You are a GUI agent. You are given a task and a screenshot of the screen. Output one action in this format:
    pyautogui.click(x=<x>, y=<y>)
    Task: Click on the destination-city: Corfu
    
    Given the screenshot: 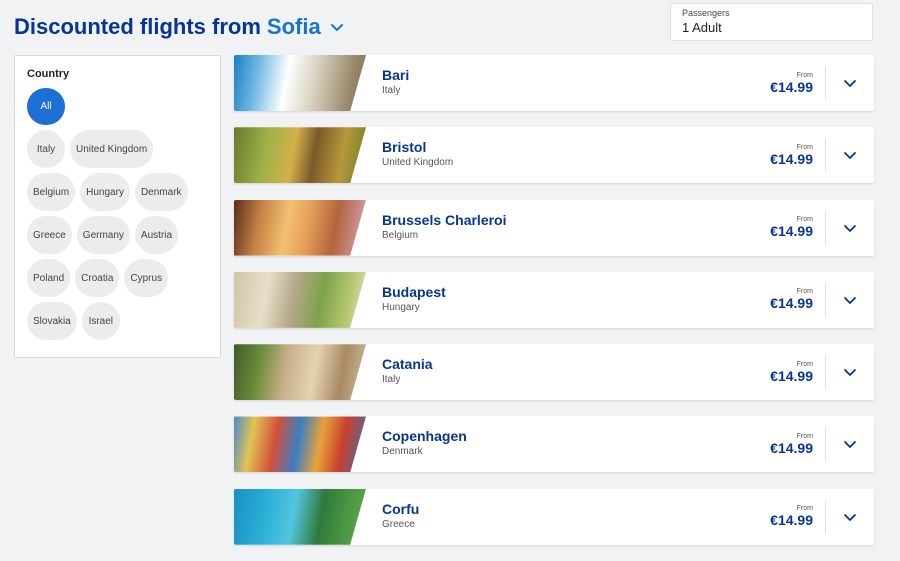 What is the action you would take?
    pyautogui.click(x=401, y=508)
    